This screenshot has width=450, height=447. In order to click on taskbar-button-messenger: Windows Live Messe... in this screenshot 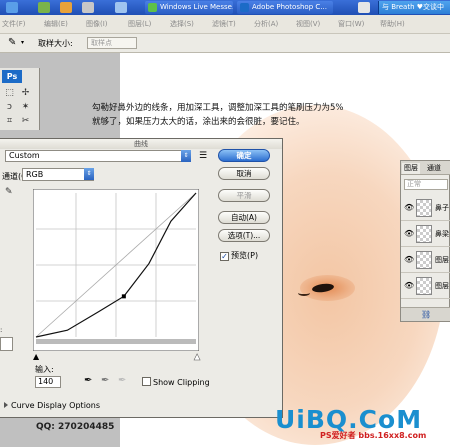, I will do `click(189, 7)`.